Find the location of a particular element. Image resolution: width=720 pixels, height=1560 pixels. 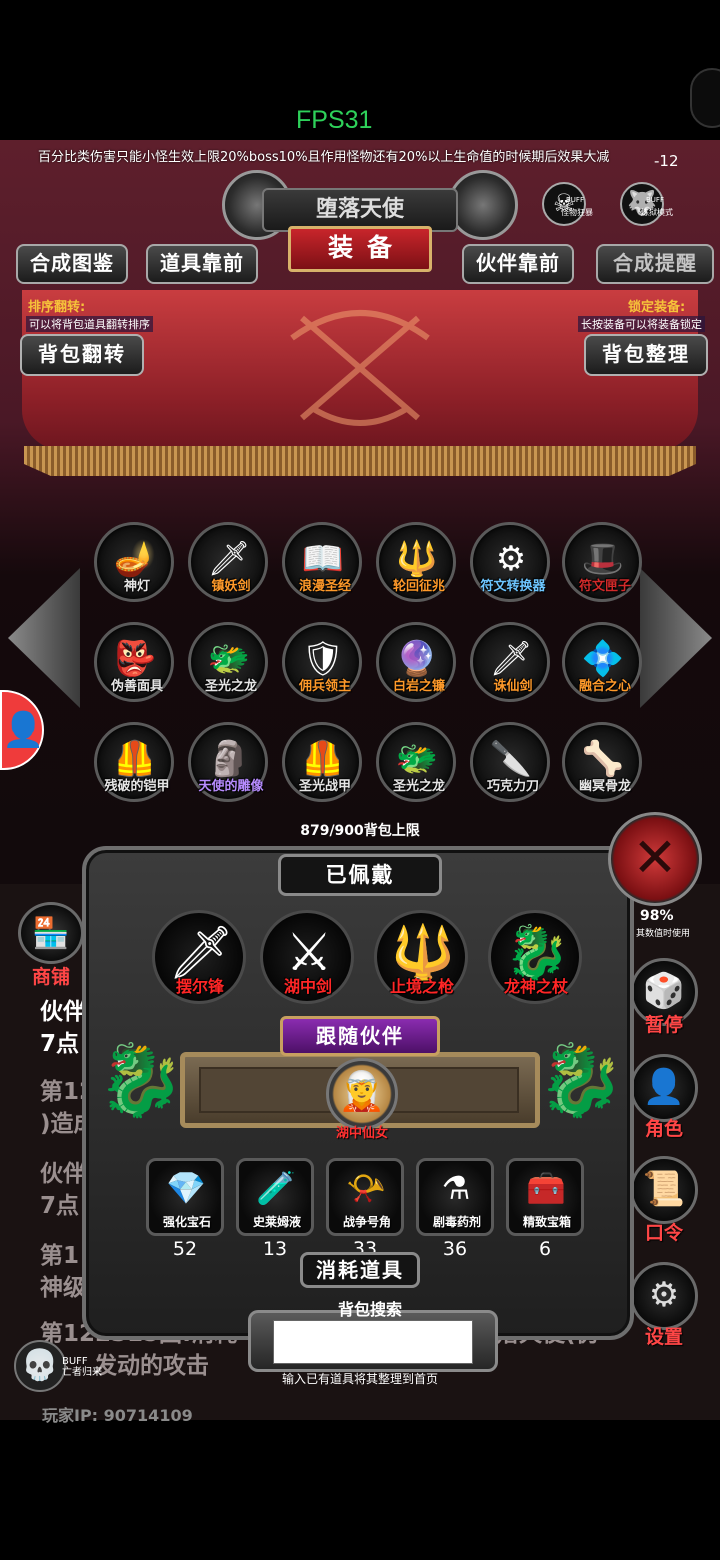

inventory-slot: 📖 浪漫圣经 is located at coordinates (322, 562).